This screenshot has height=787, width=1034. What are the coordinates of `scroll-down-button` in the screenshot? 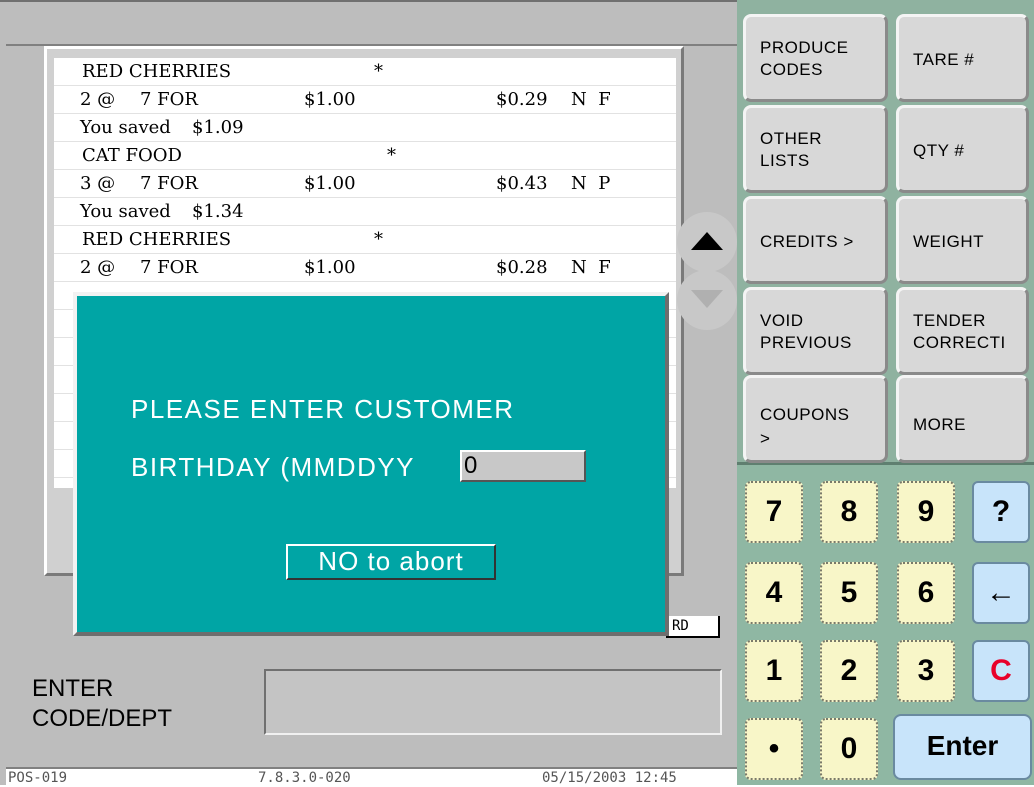 It's located at (707, 300).